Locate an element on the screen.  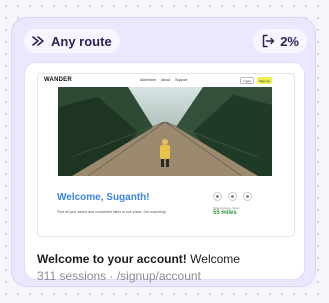
exit-rate-badge: 2% is located at coordinates (280, 41).